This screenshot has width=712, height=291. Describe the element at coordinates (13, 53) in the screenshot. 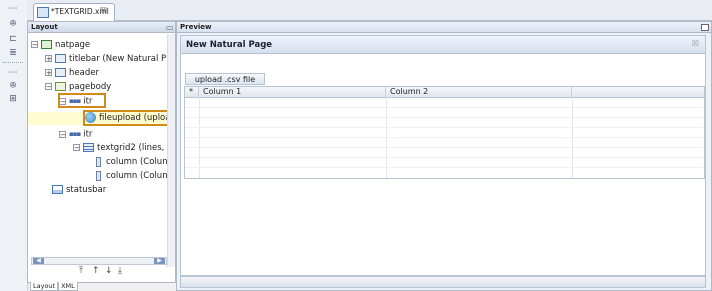

I see `list-icon: ≣` at that location.